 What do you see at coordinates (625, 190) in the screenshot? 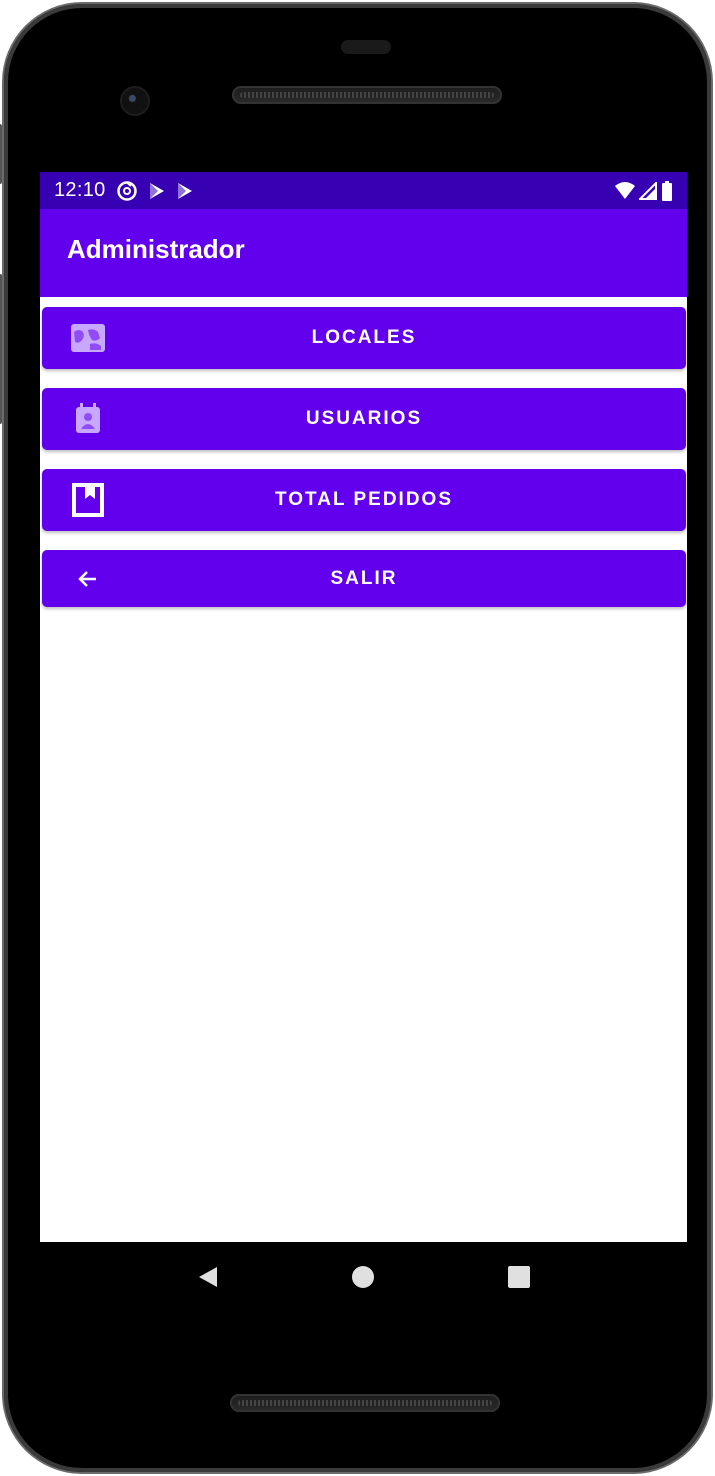
I see `wifi-icon` at bounding box center [625, 190].